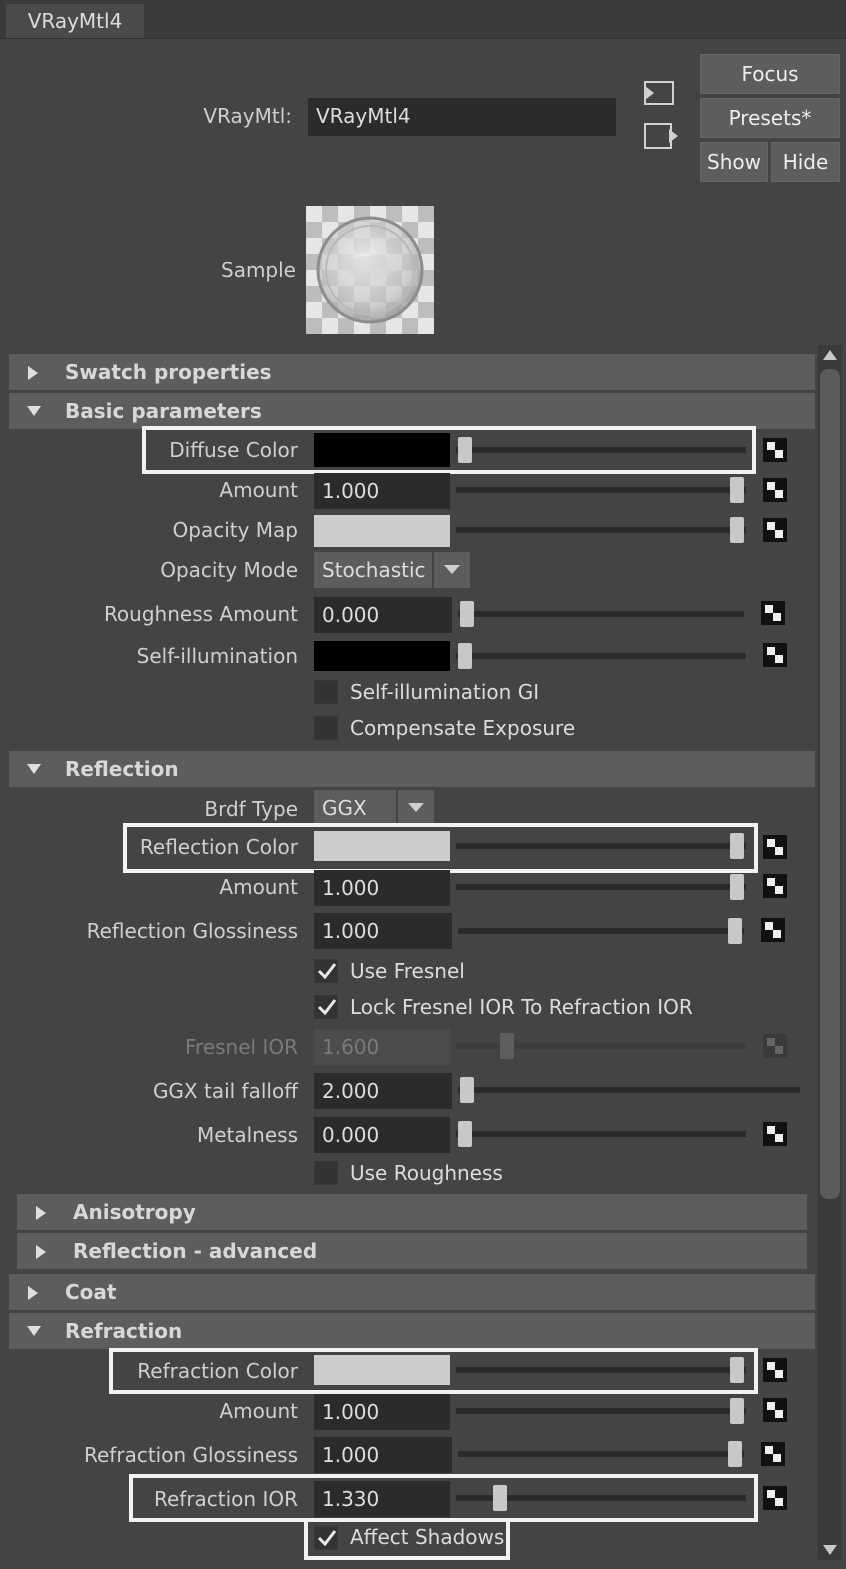 The image size is (846, 1569). I want to click on reflection-amount-slider-track, so click(601, 887).